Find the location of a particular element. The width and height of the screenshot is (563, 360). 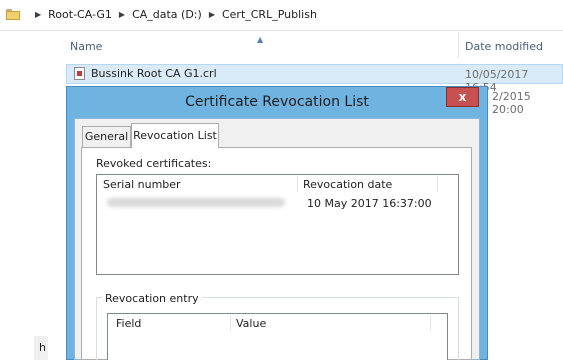

folder-icon is located at coordinates (13, 14).